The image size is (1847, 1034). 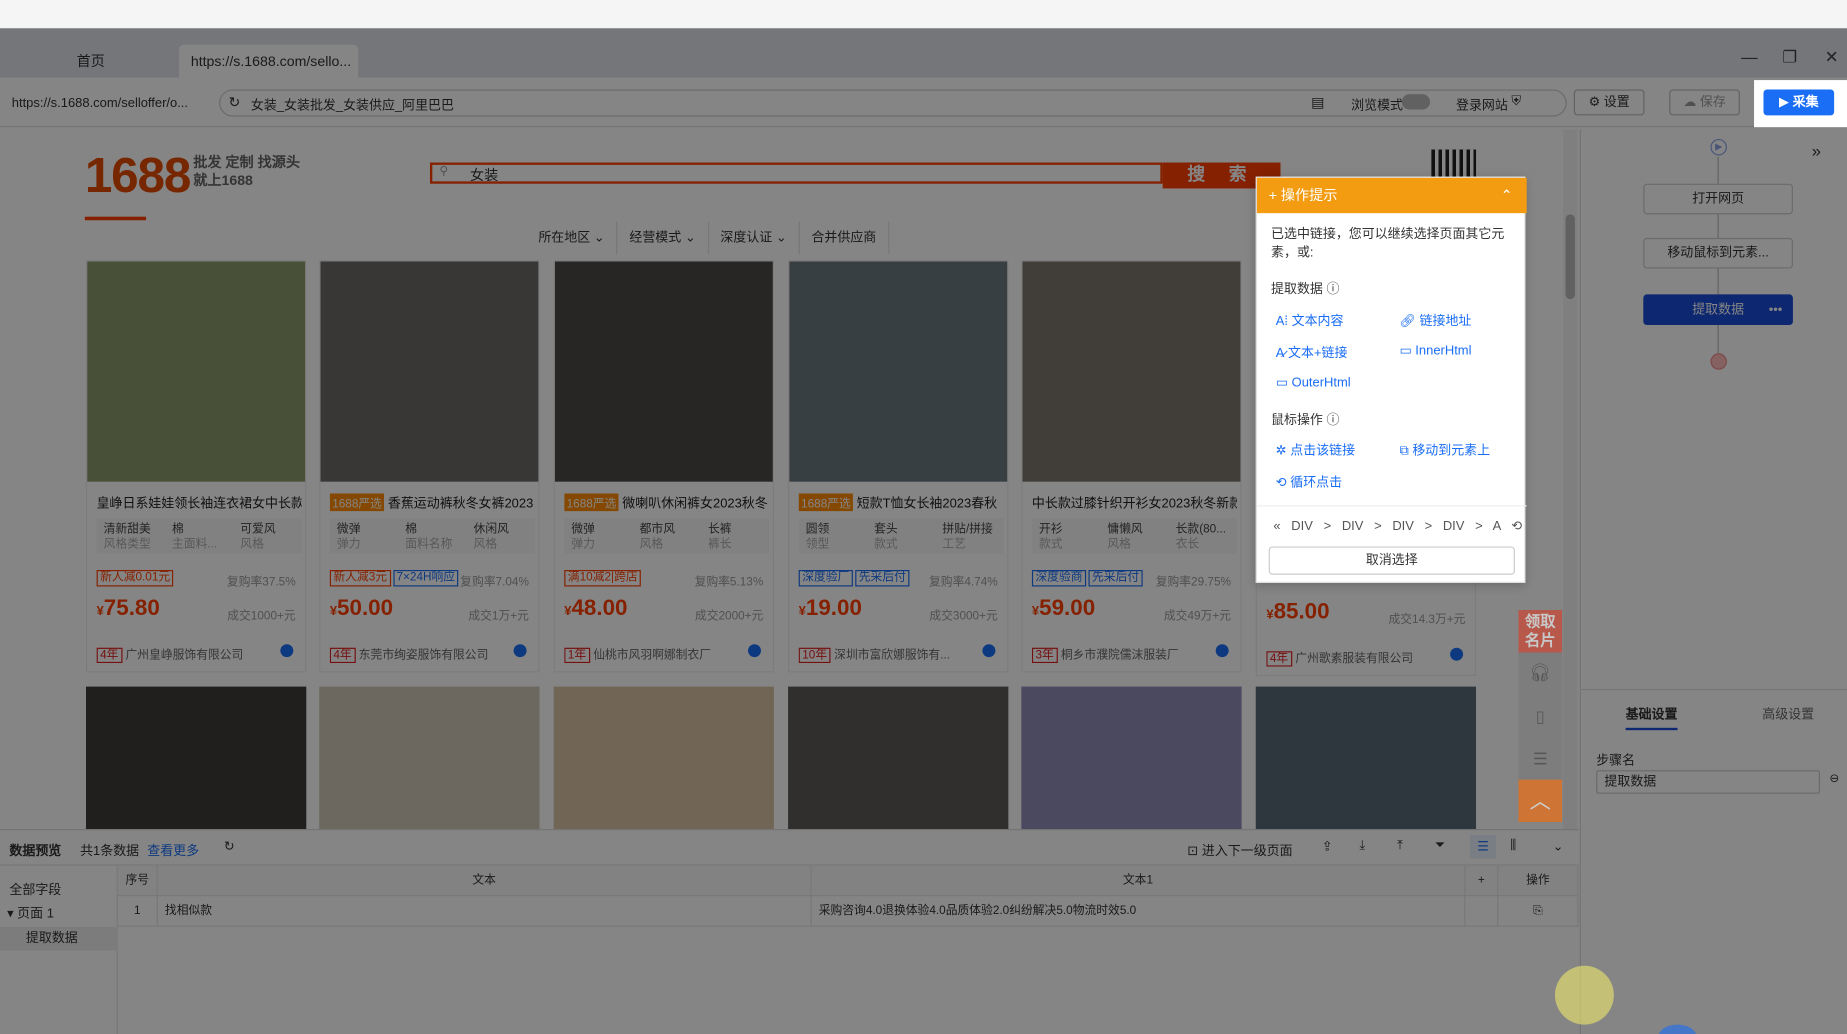 What do you see at coordinates (1834, 779) in the screenshot?
I see `link-icon: ⊖` at bounding box center [1834, 779].